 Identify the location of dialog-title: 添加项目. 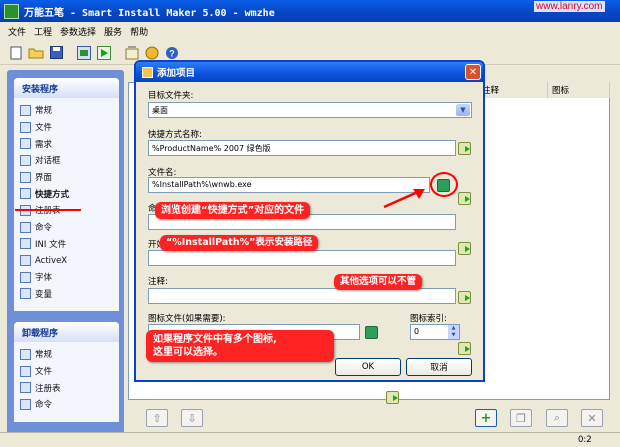
(176, 73).